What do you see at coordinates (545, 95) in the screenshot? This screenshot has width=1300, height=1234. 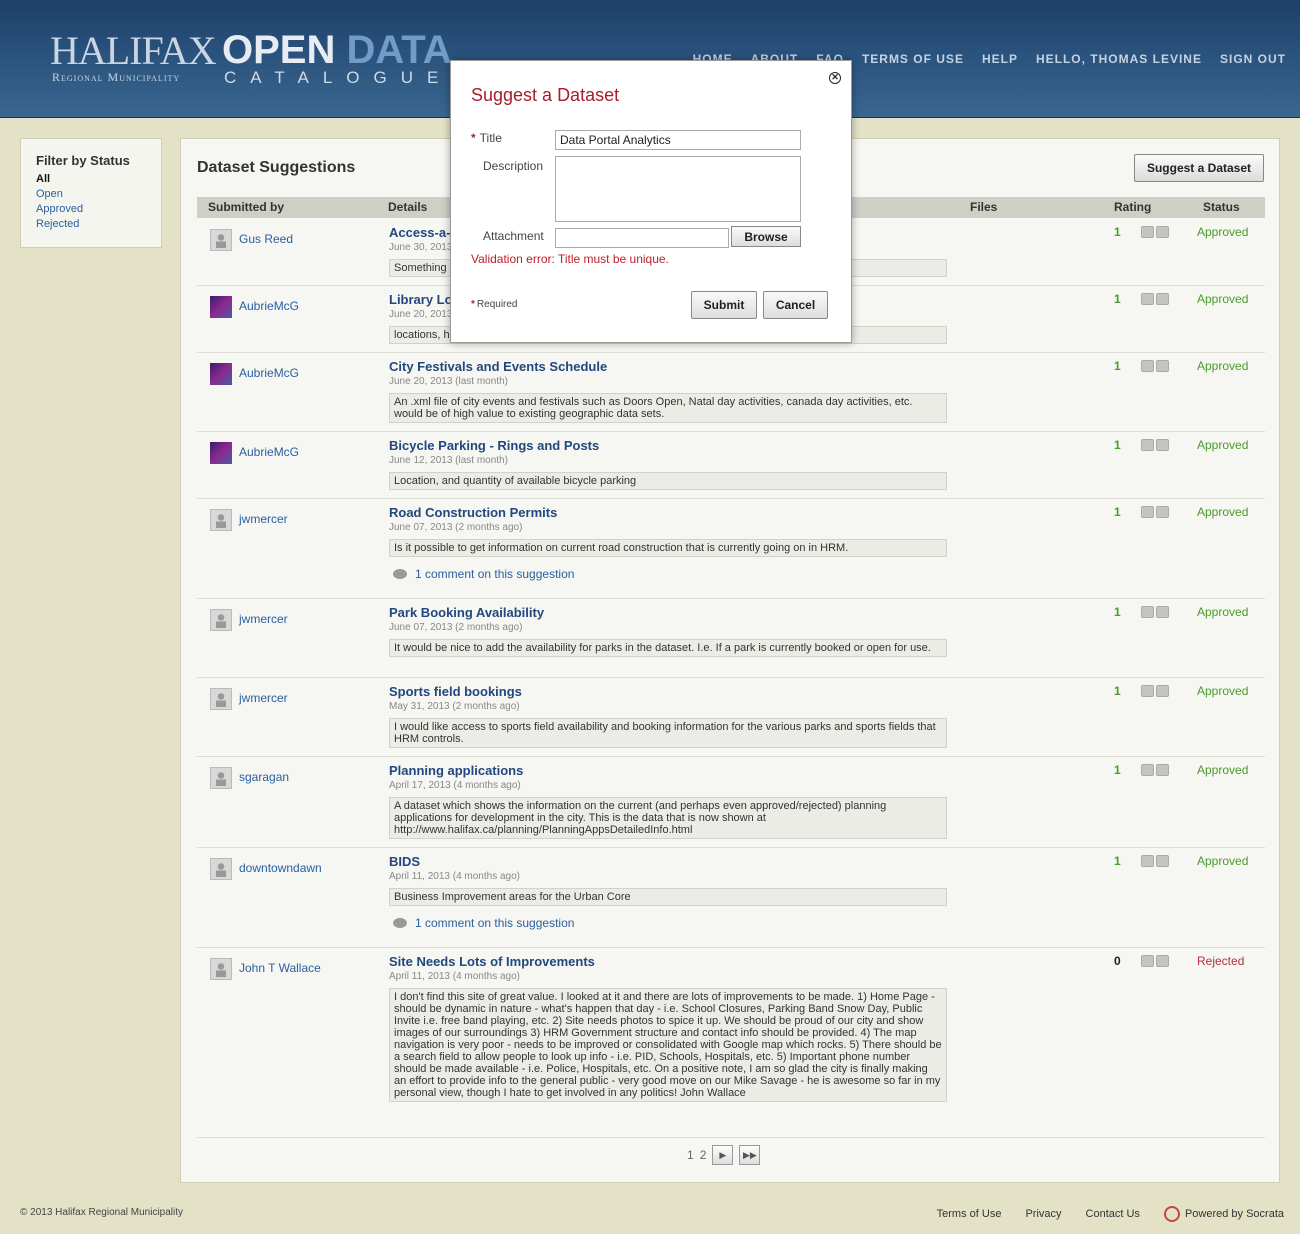 I see `dialog-title: Suggest a Dataset` at bounding box center [545, 95].